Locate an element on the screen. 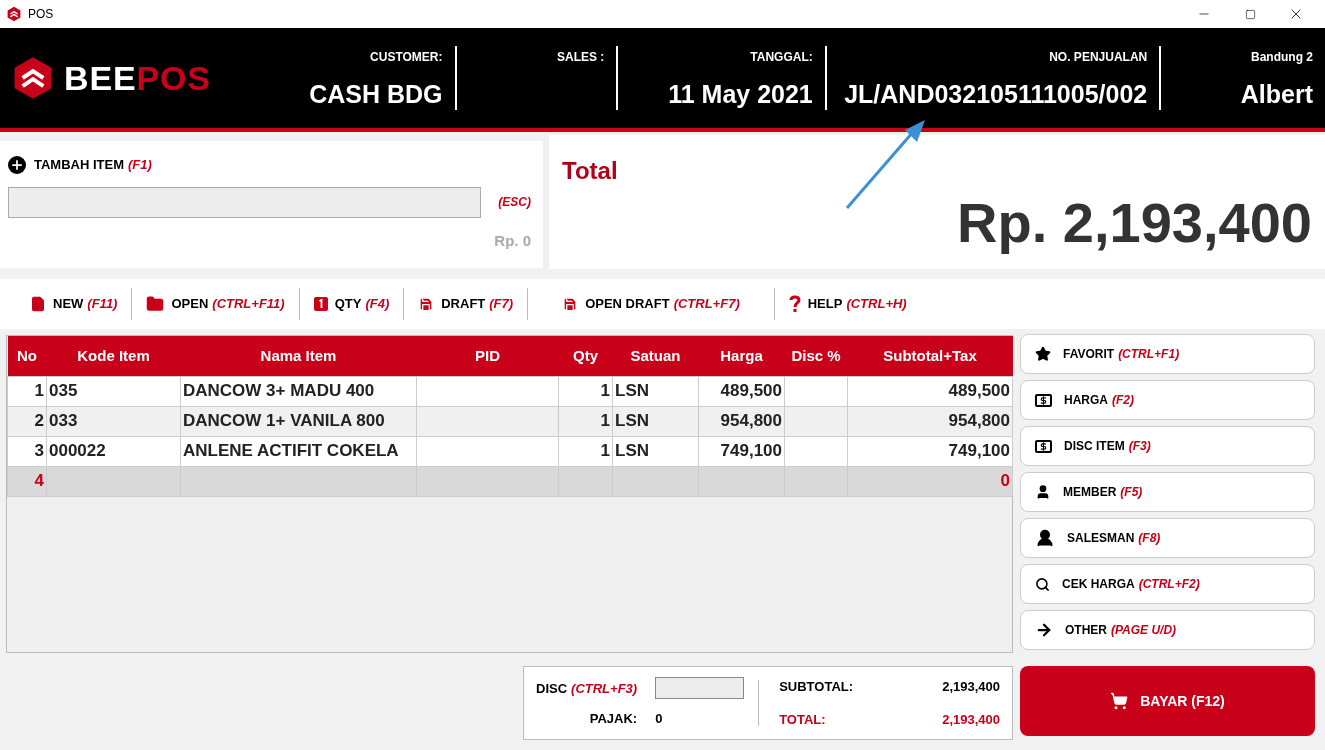  column-header: No is located at coordinates (27, 356).